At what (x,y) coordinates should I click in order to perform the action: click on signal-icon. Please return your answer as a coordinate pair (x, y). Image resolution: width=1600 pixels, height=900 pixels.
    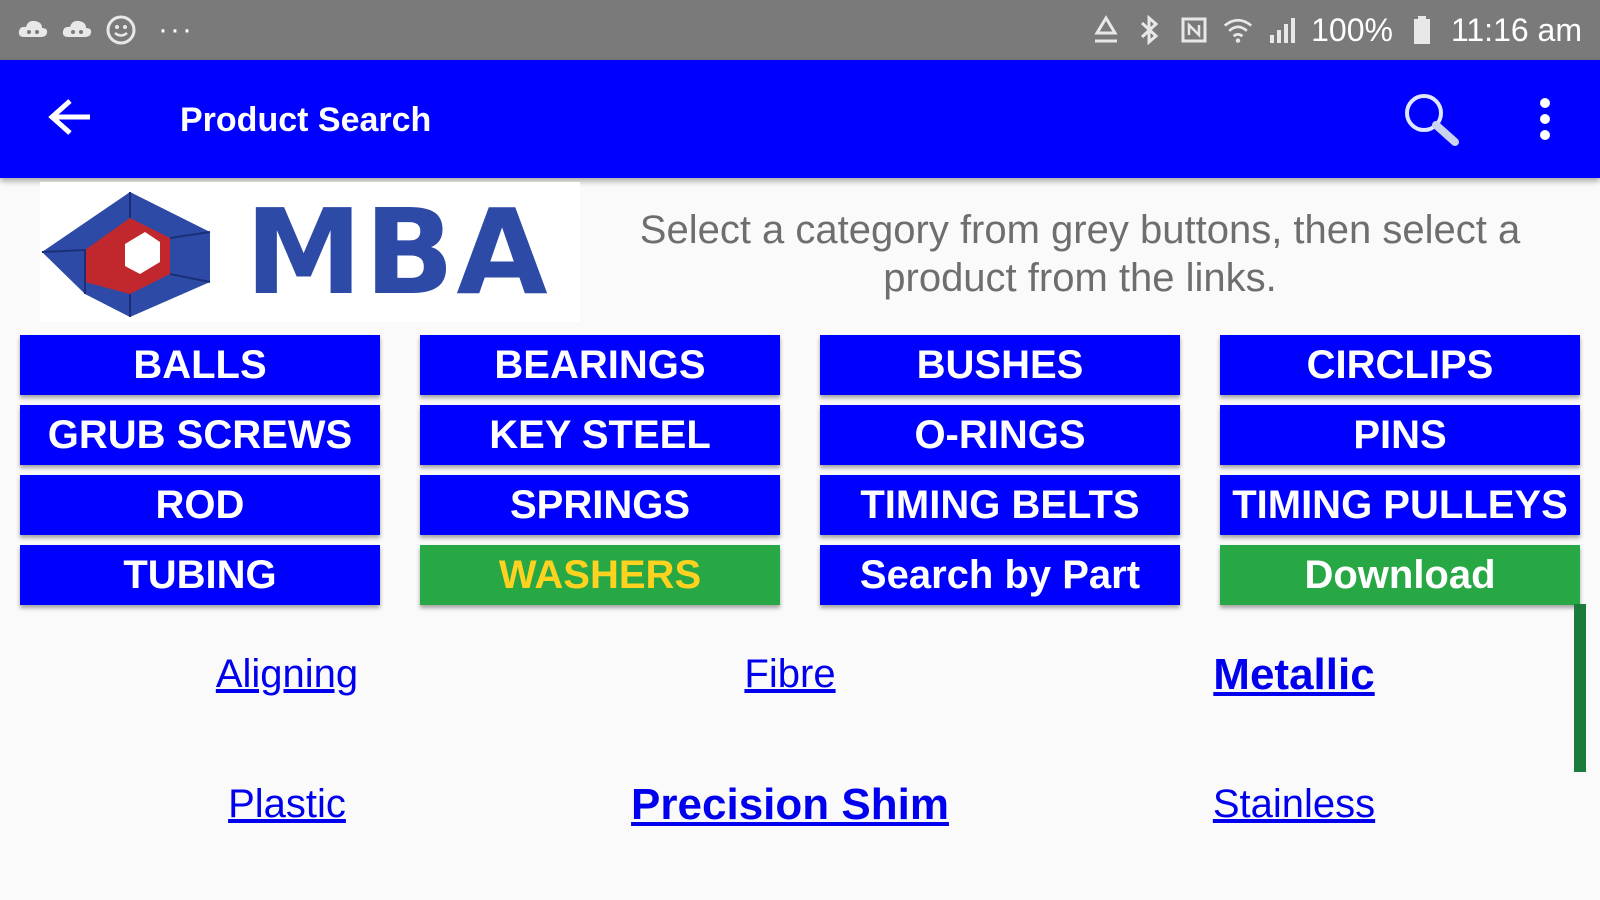
    Looking at the image, I should click on (1282, 30).